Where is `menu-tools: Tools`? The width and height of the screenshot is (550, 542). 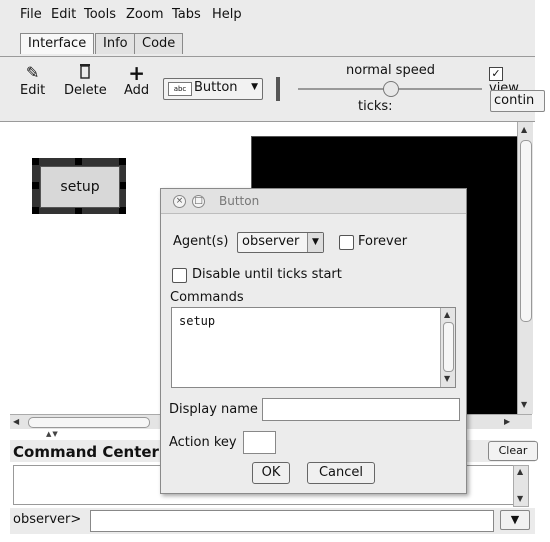 menu-tools: Tools is located at coordinates (100, 14).